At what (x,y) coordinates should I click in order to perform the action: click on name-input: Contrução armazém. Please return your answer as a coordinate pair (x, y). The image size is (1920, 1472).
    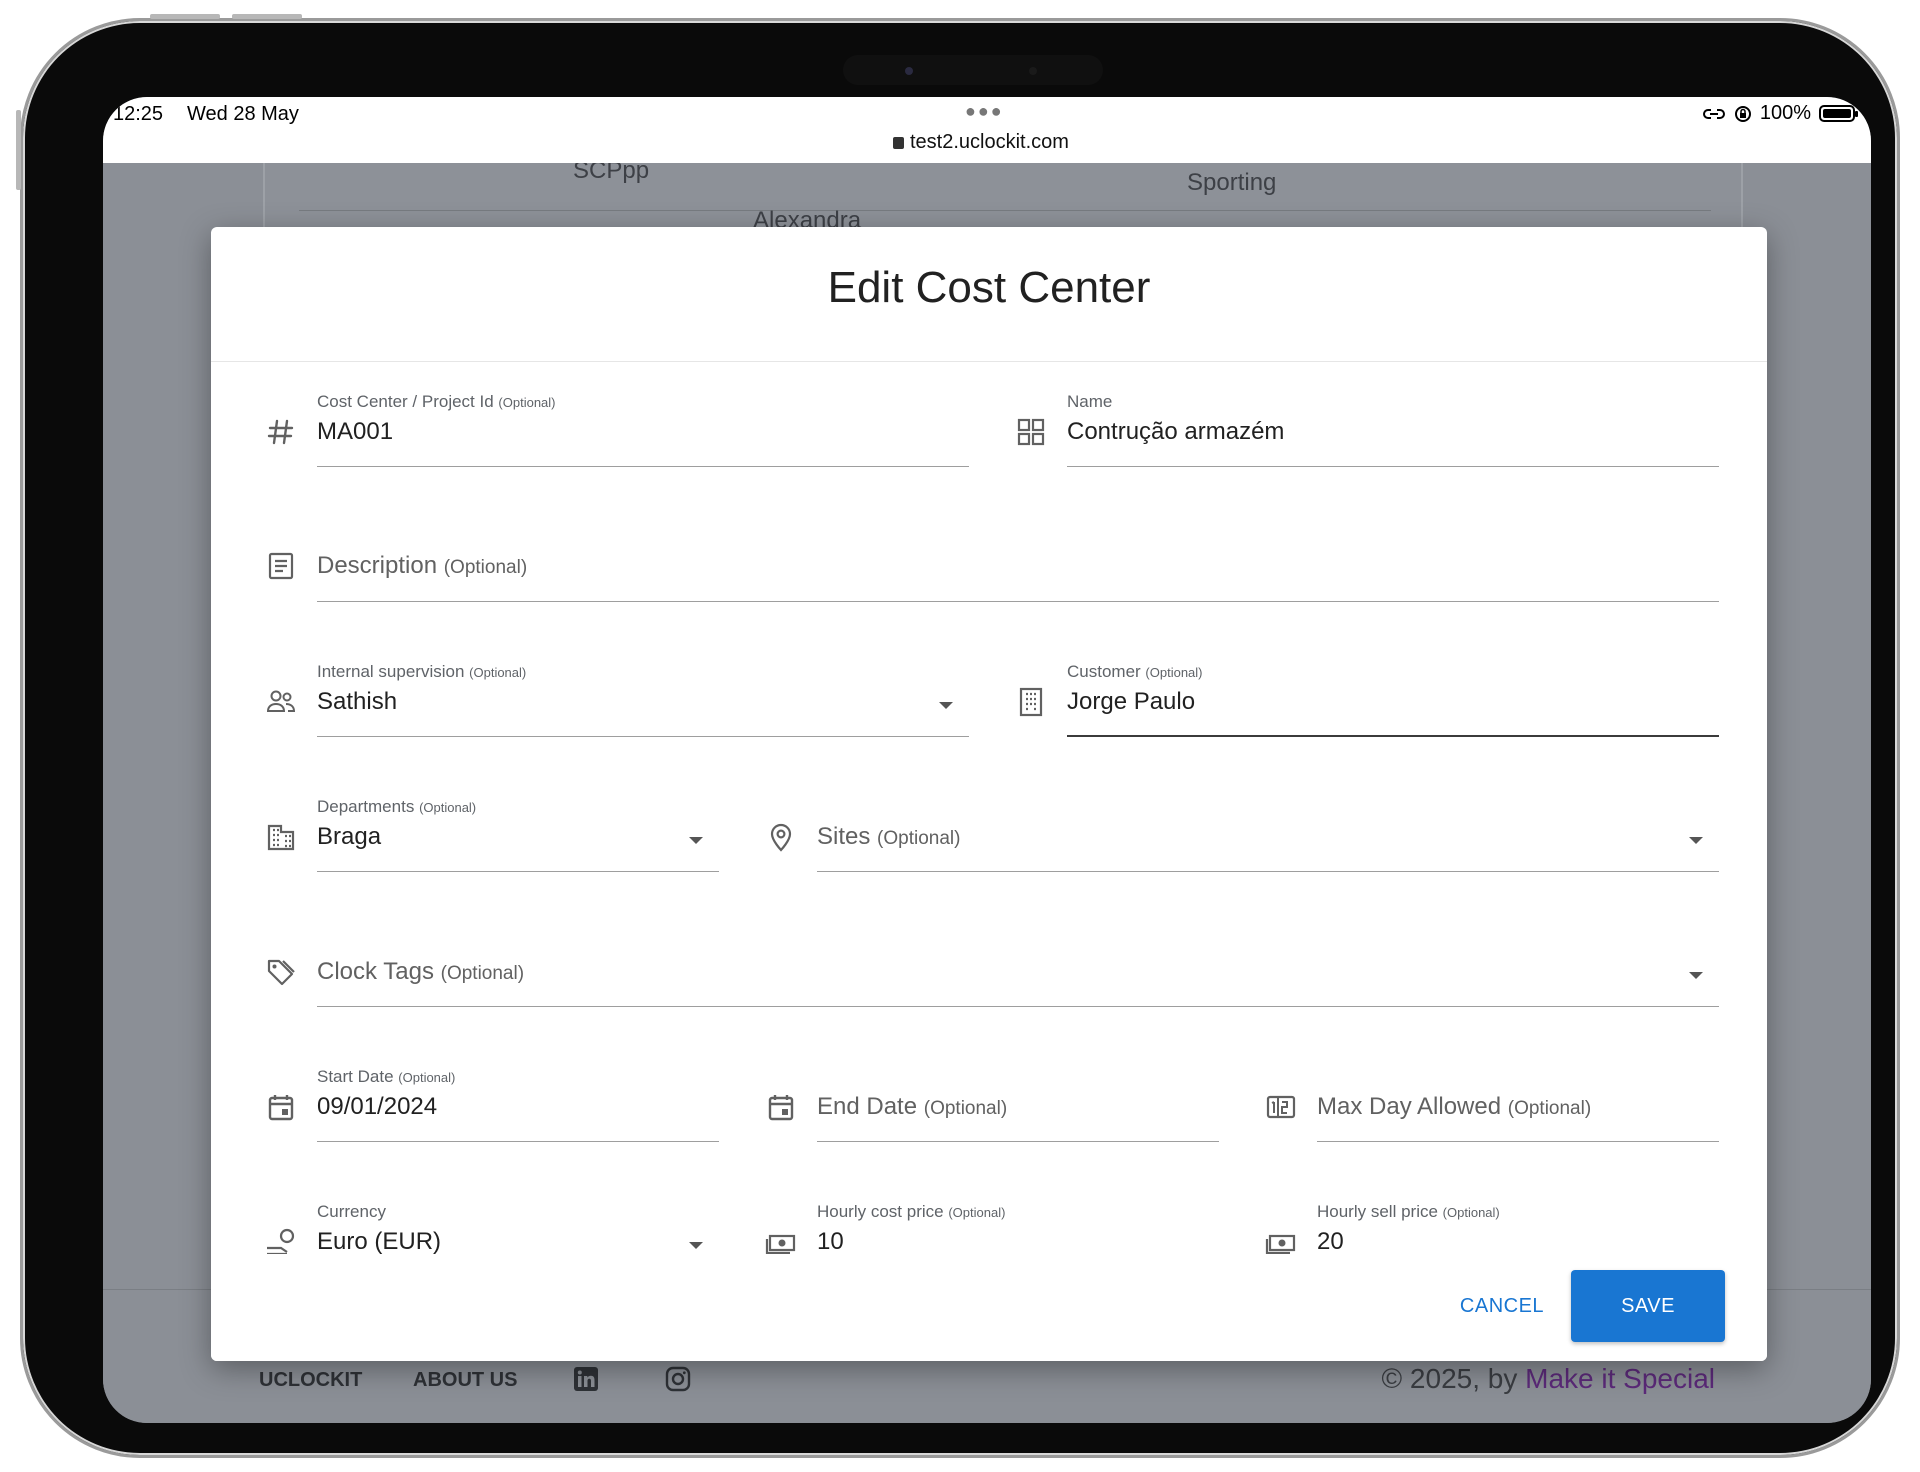
    Looking at the image, I should click on (1175, 432).